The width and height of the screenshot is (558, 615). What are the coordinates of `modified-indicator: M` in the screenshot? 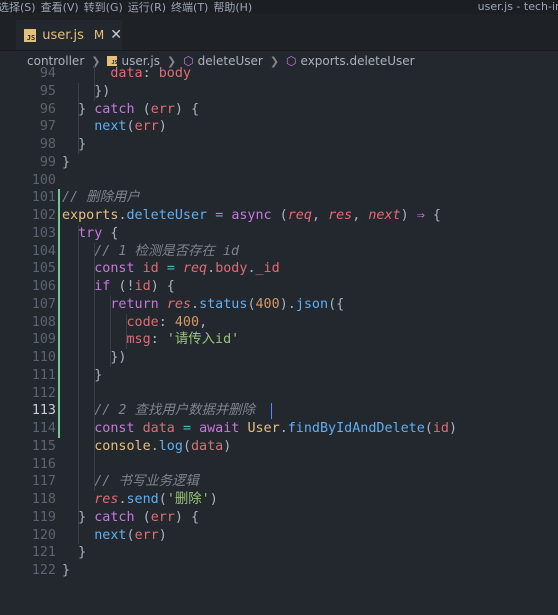 It's located at (99, 35).